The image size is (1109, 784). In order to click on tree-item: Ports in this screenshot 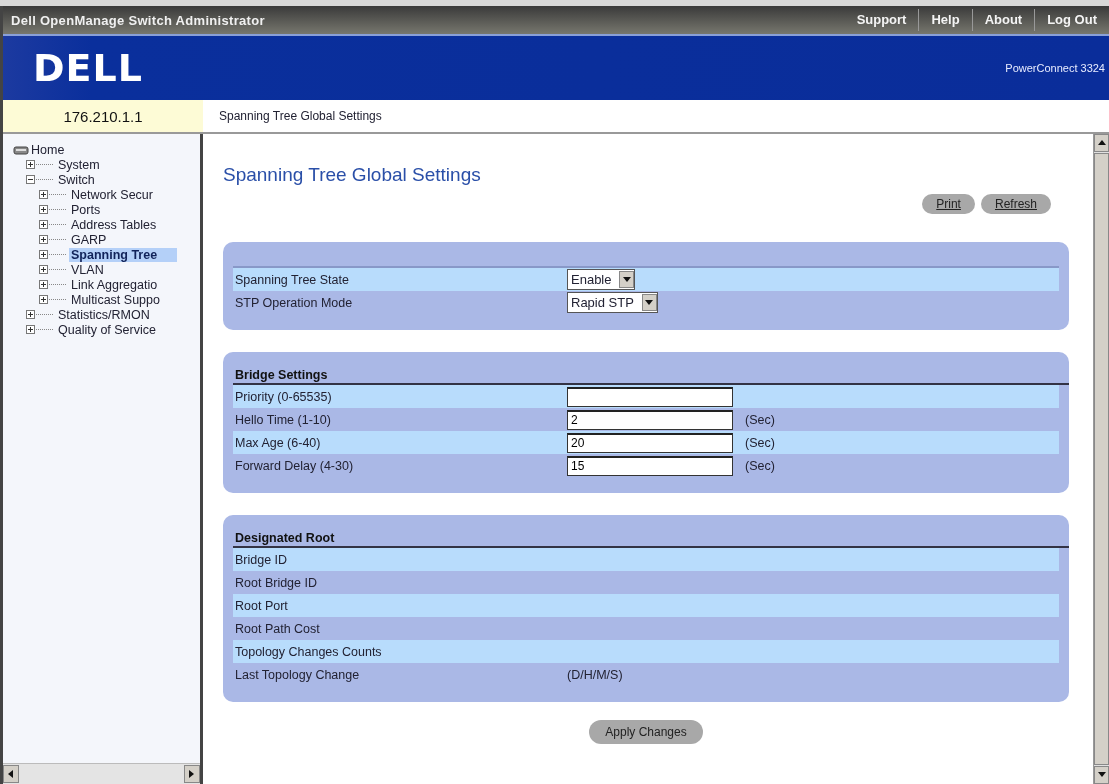, I will do `click(86, 209)`.